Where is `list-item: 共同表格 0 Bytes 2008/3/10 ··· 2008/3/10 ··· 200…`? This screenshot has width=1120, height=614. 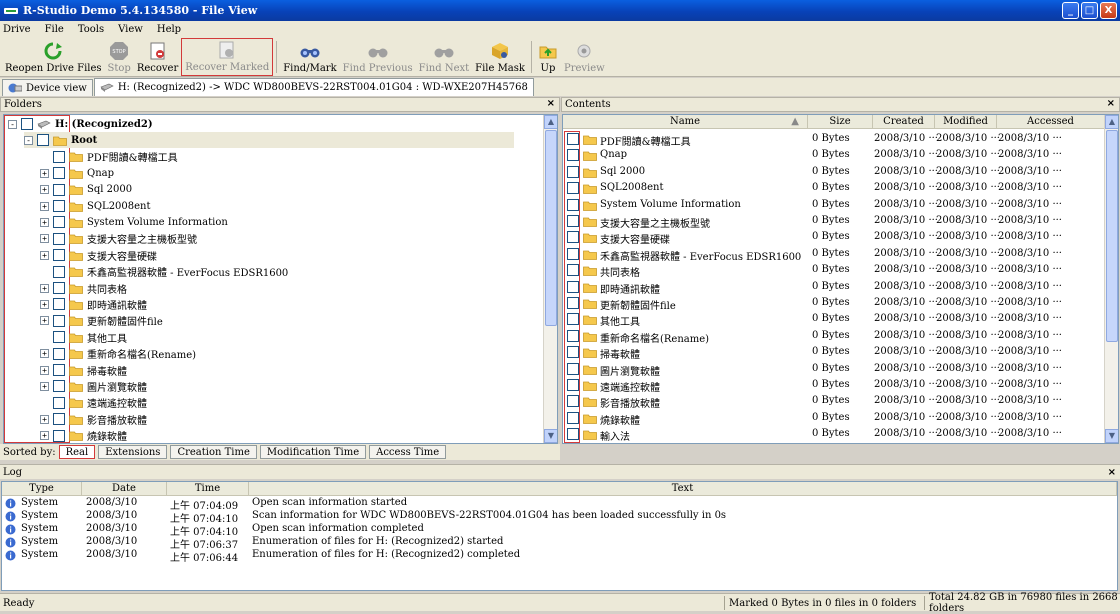
list-item: 共同表格 0 Bytes 2008/3/10 ··· 2008/3/10 ··· 200… is located at coordinates (833, 270).